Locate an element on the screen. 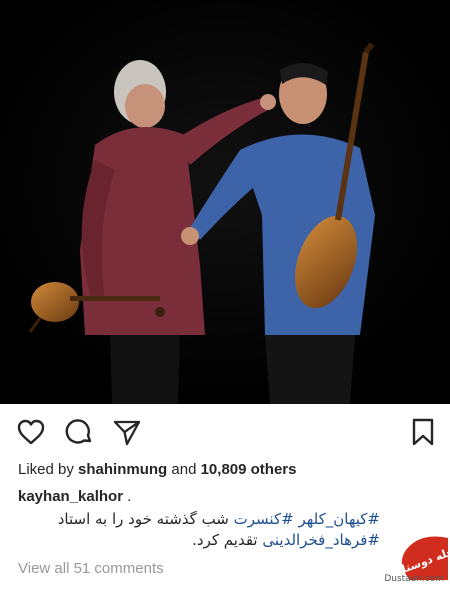 Image resolution: width=450 pixels, height=593 pixels. likes-summary: Liked by shahinmung and 10,809 others is located at coordinates (157, 469).